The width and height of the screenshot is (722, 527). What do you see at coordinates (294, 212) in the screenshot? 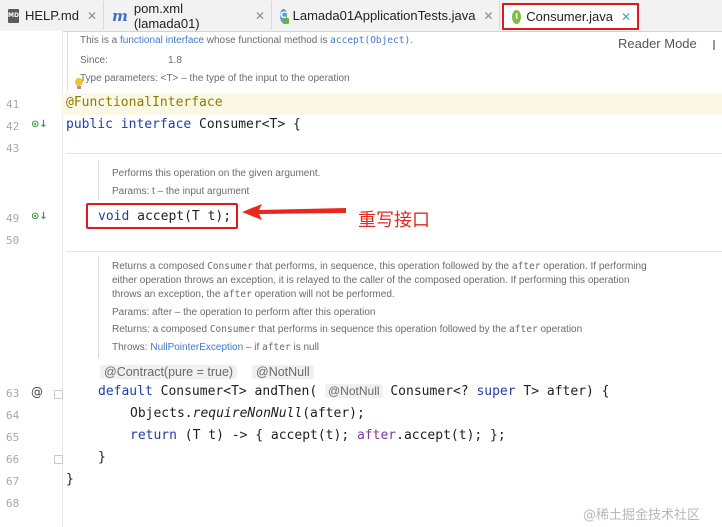
I see `red-arrow-icon` at bounding box center [294, 212].